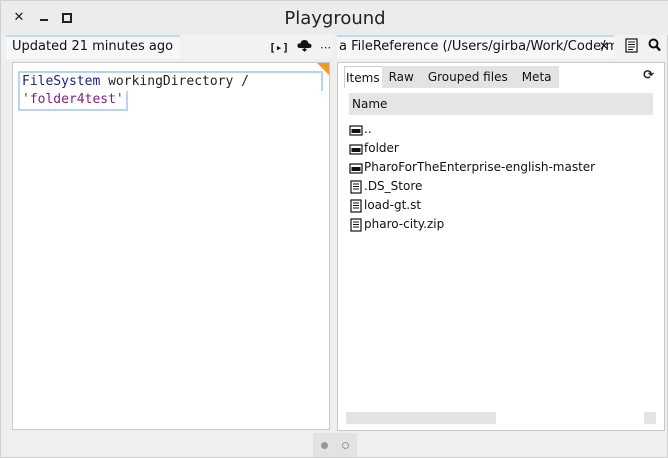 The height and width of the screenshot is (458, 668). I want to click on title-bar: ✕ Playground, so click(334, 18).